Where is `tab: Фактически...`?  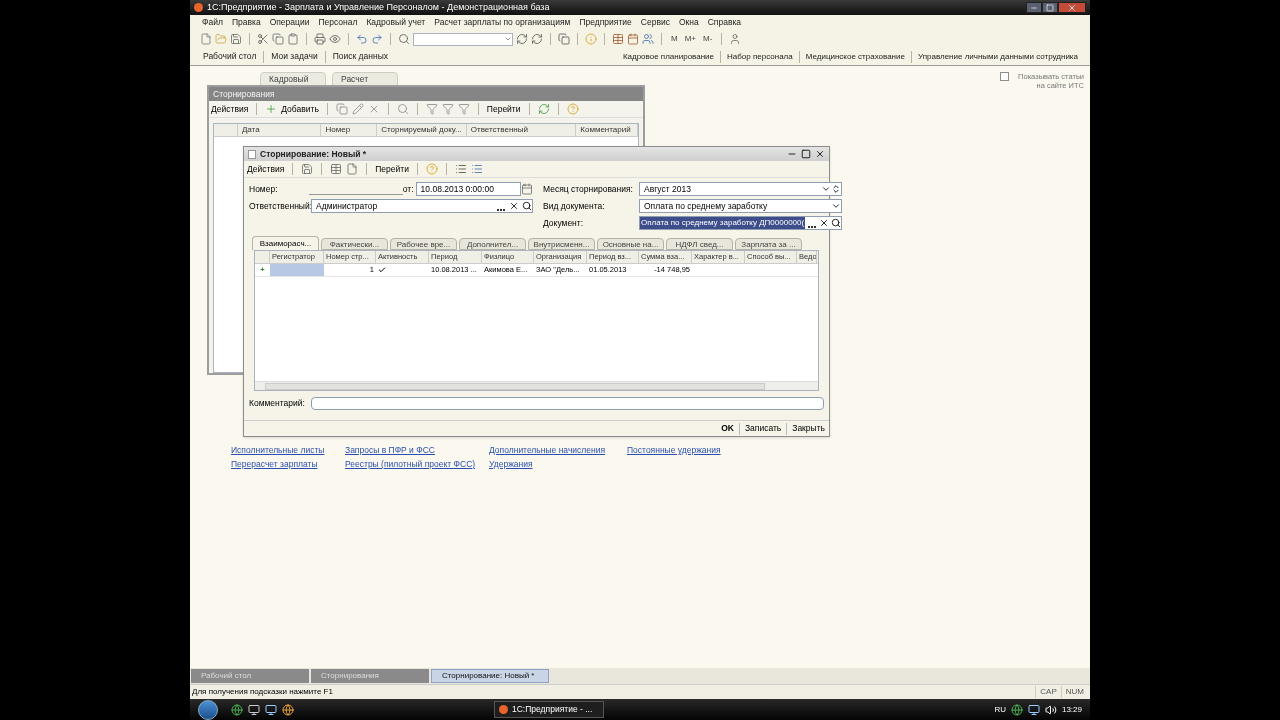 tab: Фактически... is located at coordinates (354, 244).